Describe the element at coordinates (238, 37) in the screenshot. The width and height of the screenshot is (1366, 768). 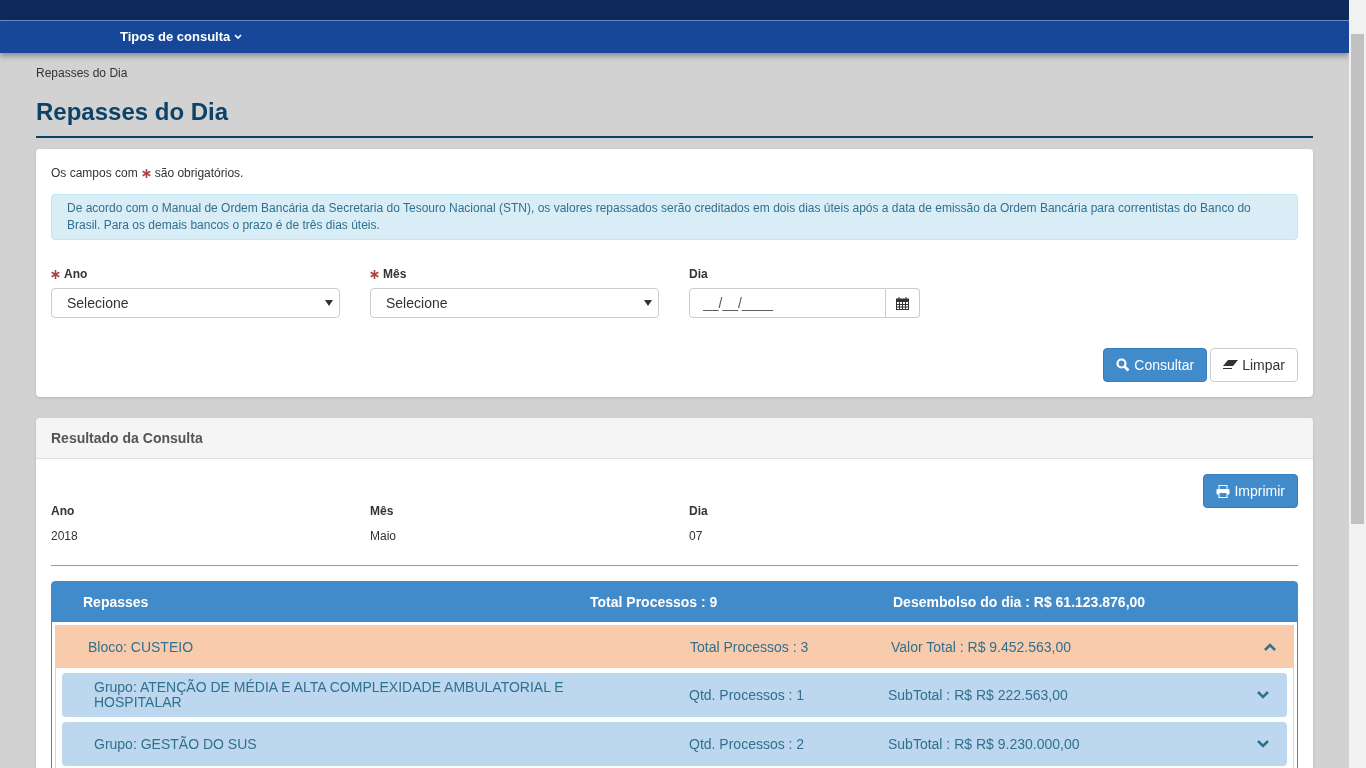
I see `caret-icon` at that location.